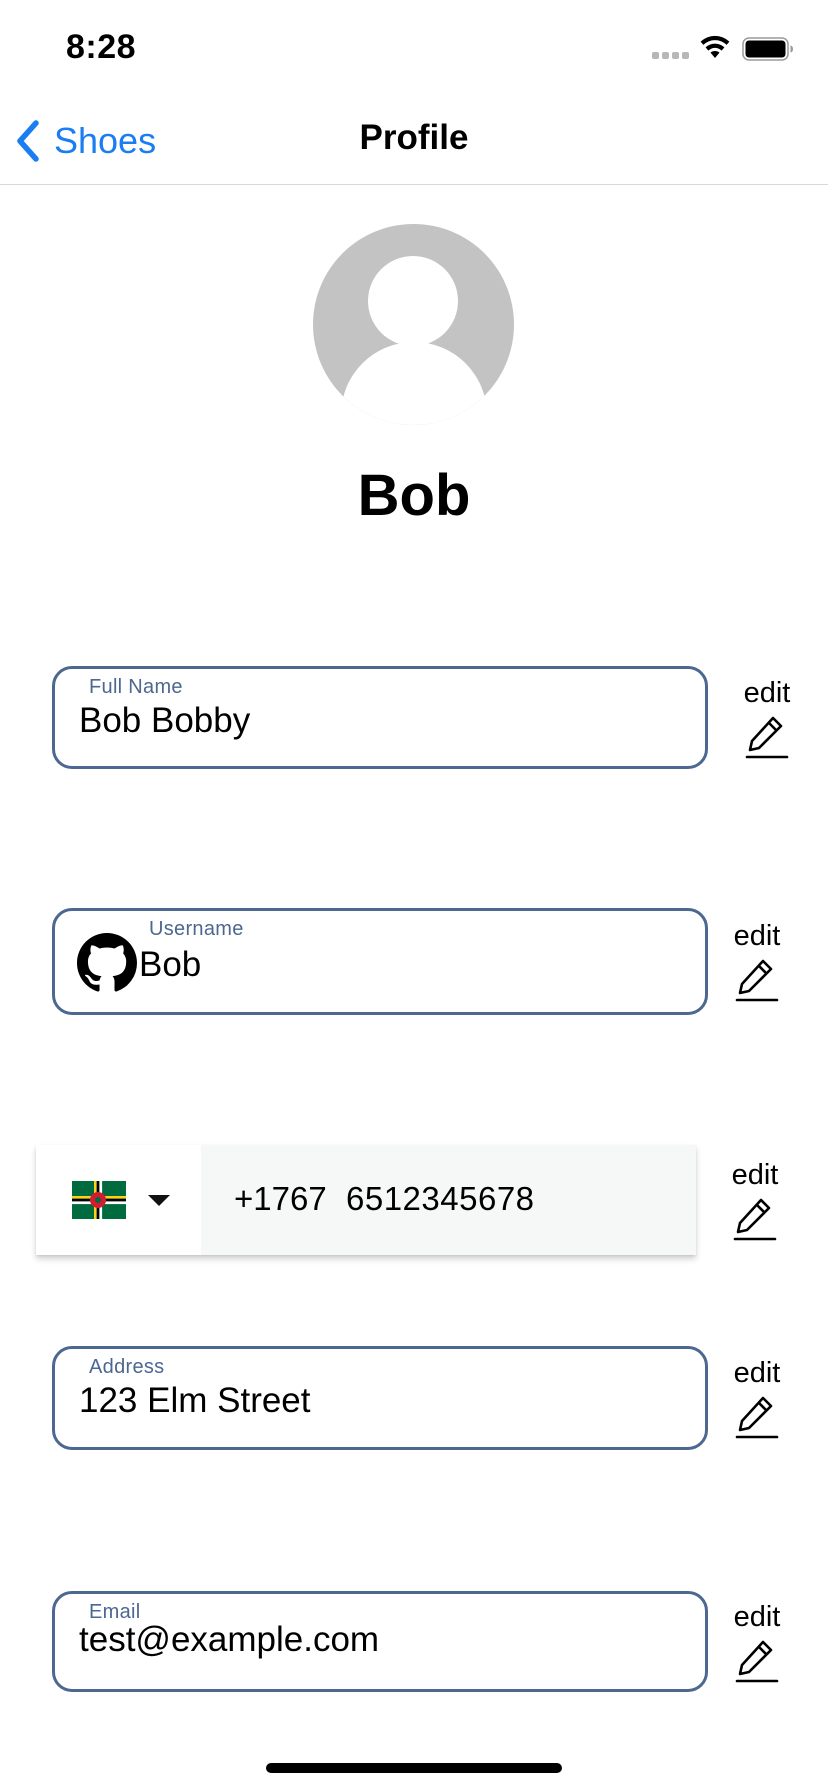 This screenshot has width=828, height=1792. I want to click on default-avatar-icon, so click(413, 324).